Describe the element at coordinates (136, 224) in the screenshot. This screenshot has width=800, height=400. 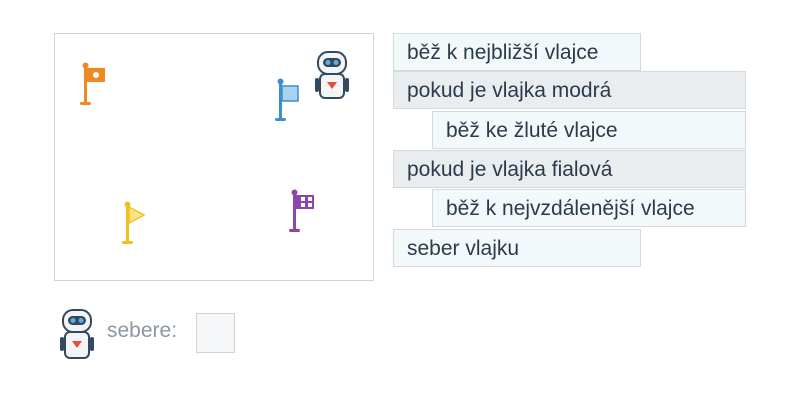
I see `yellow-flag-icon` at that location.